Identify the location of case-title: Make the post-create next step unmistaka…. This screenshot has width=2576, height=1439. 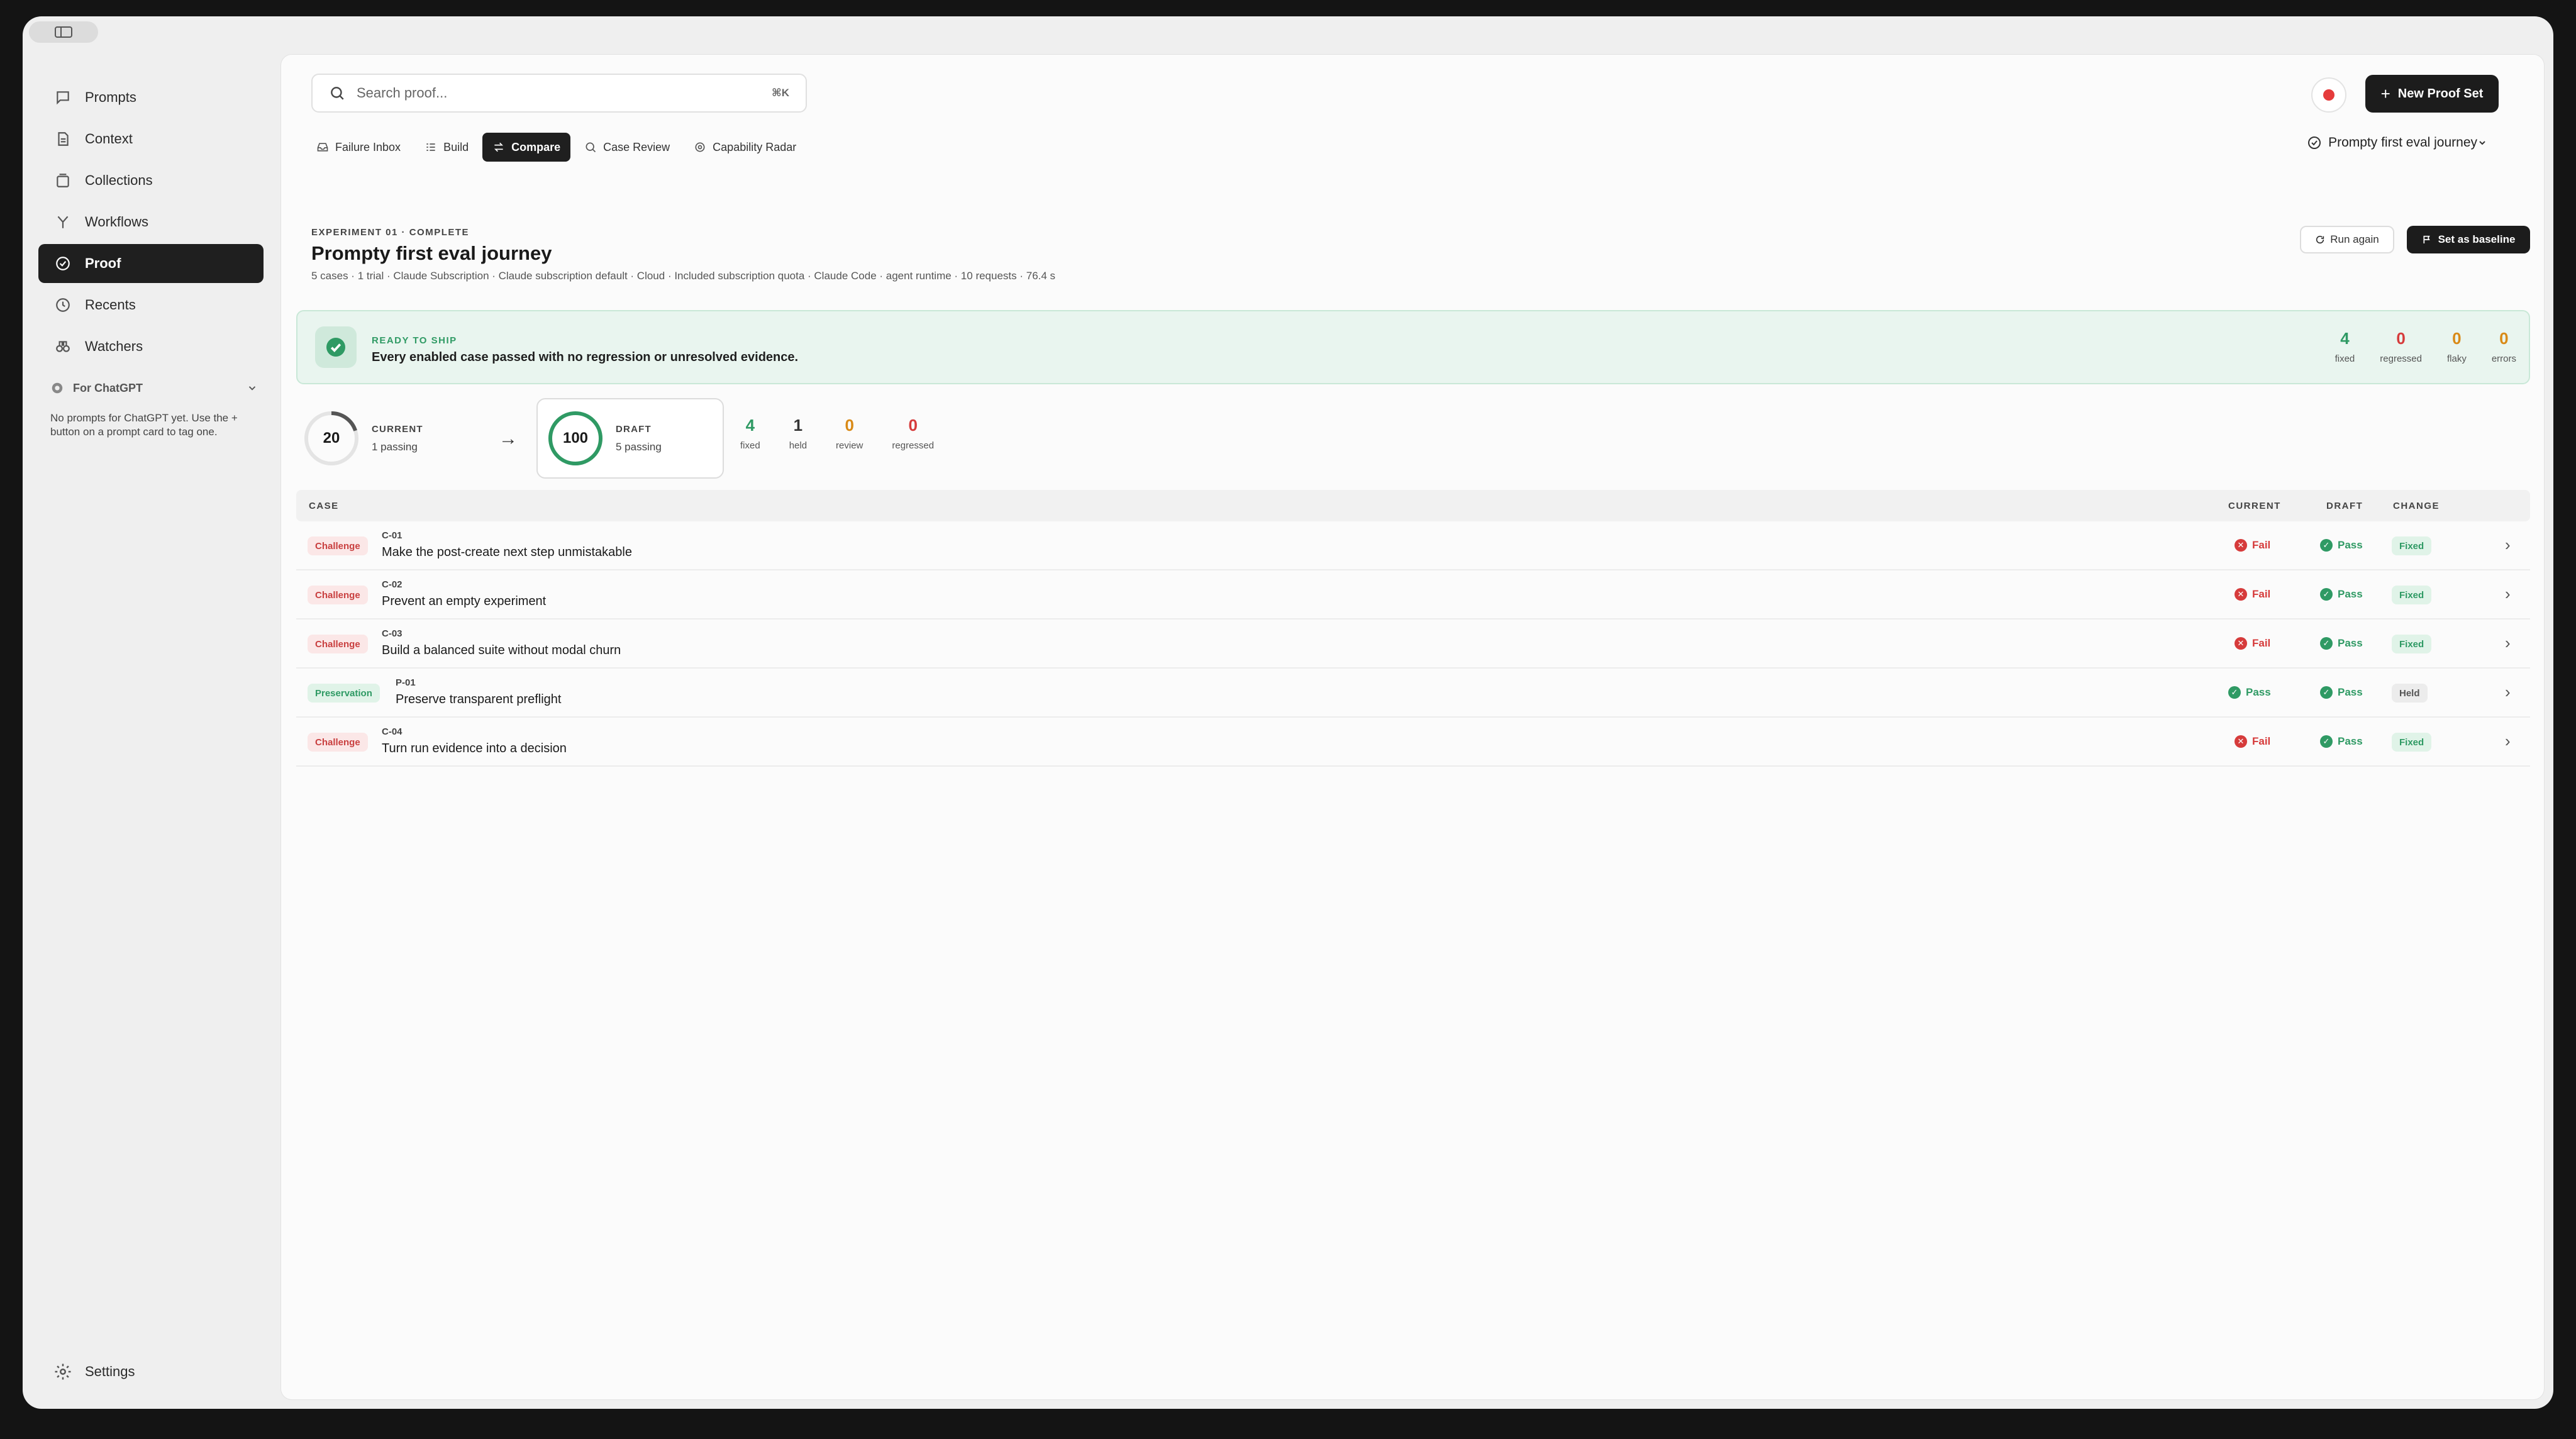
(507, 552).